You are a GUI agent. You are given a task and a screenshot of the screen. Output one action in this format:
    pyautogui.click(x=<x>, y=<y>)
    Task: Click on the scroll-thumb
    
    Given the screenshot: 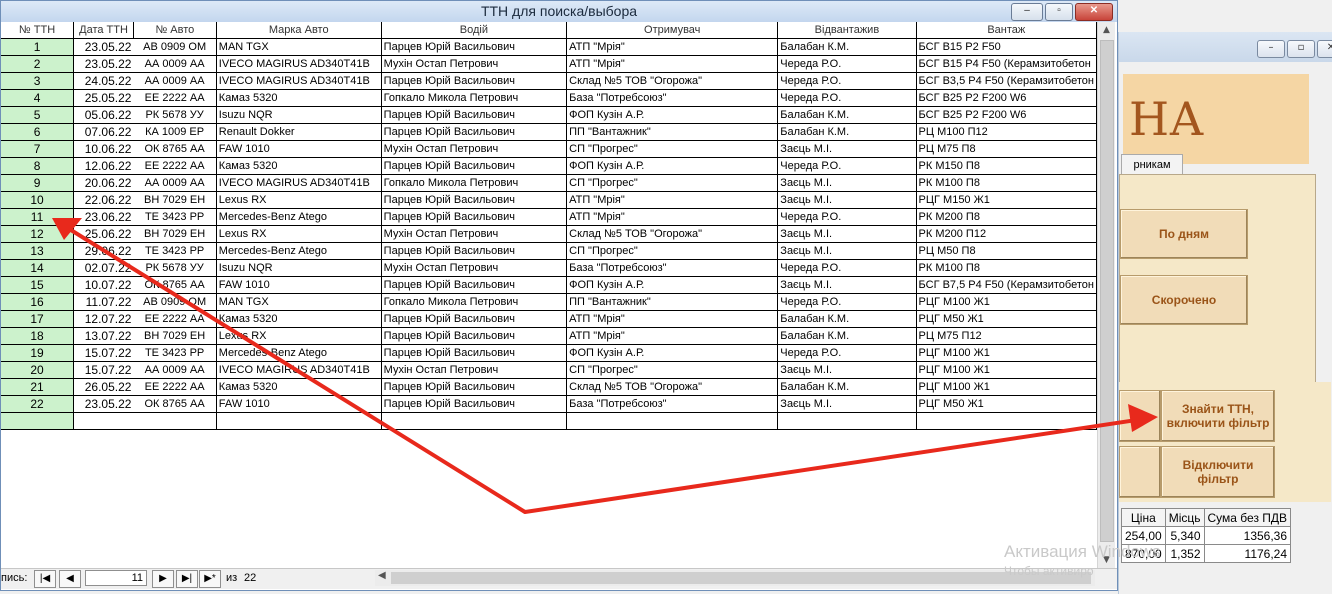 What is the action you would take?
    pyautogui.click(x=1107, y=291)
    